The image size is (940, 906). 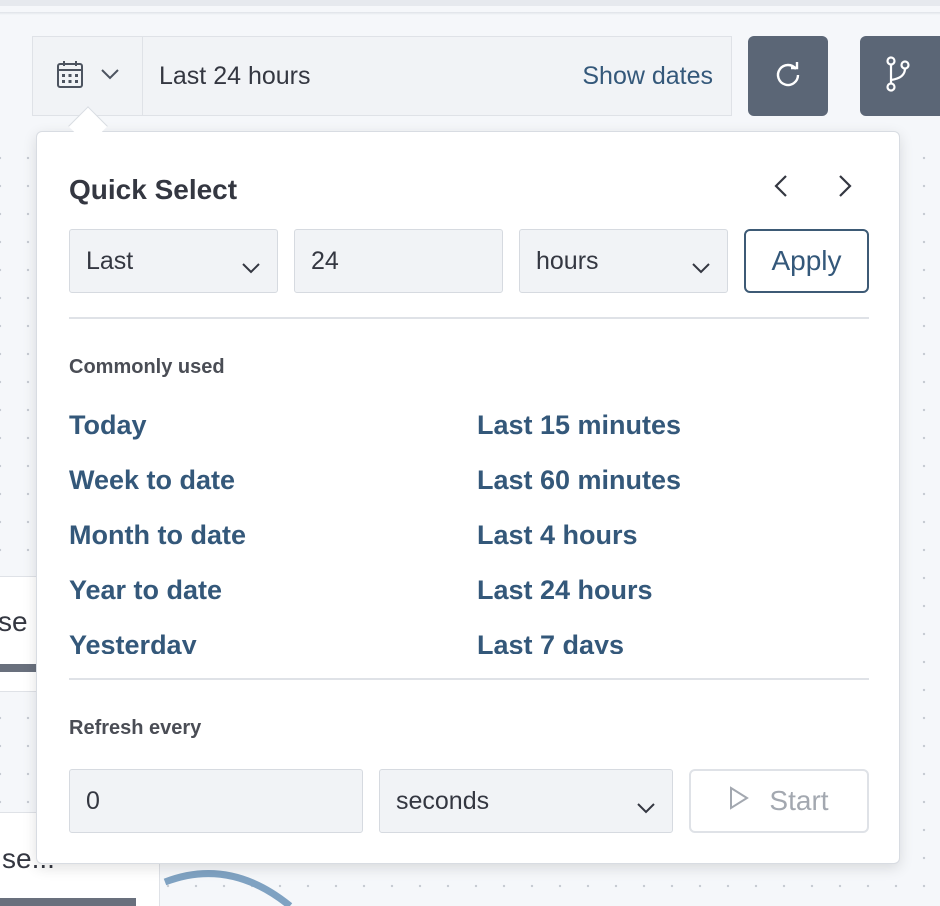 I want to click on refresh-unit-select: seconds, so click(x=526, y=801).